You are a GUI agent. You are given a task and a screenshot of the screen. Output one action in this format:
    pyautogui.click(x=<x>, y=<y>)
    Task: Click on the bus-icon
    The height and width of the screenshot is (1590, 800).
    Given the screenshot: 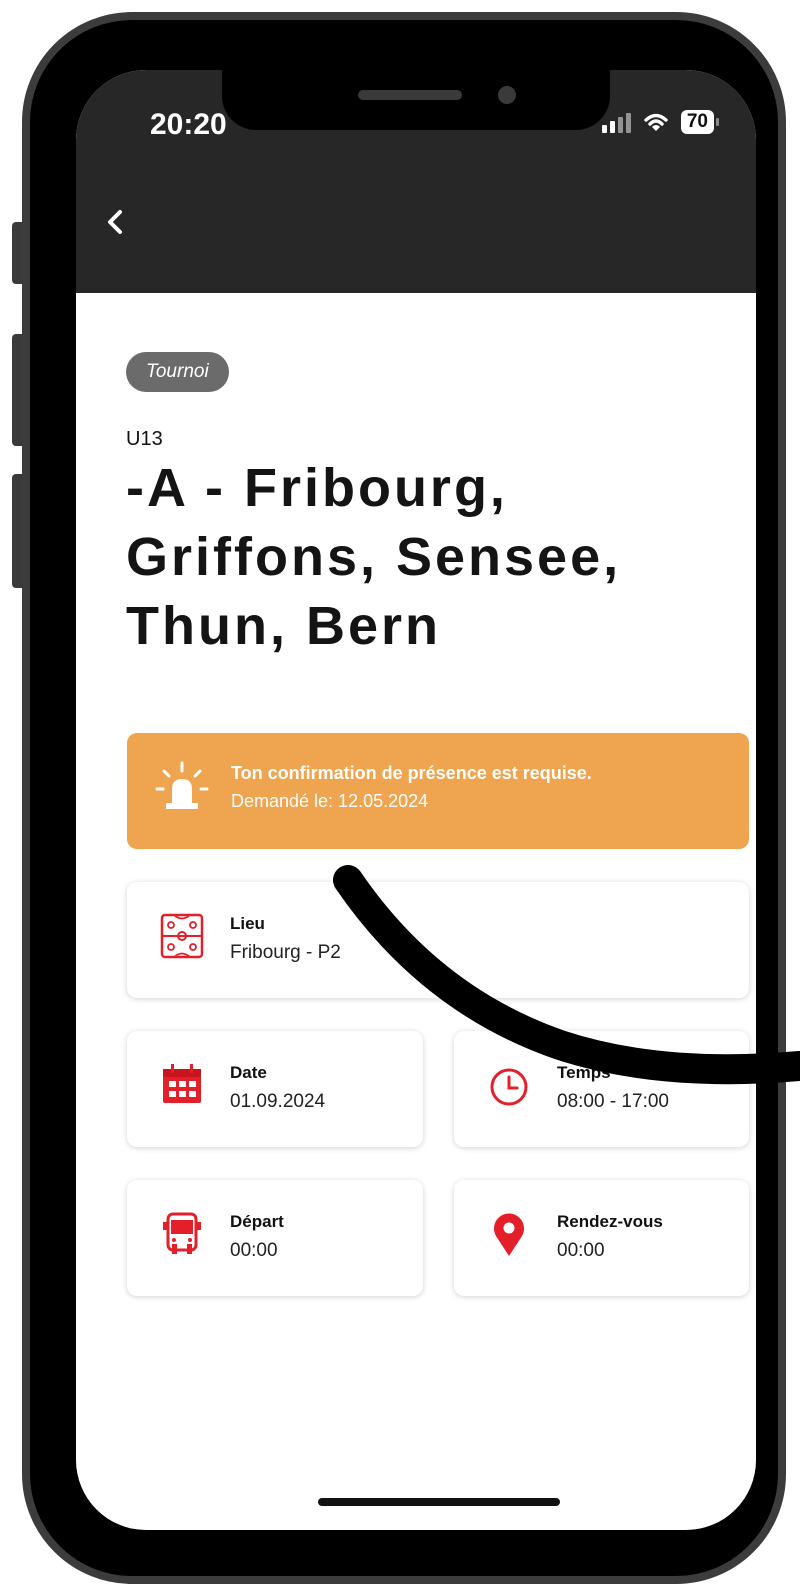 What is the action you would take?
    pyautogui.click(x=182, y=1233)
    